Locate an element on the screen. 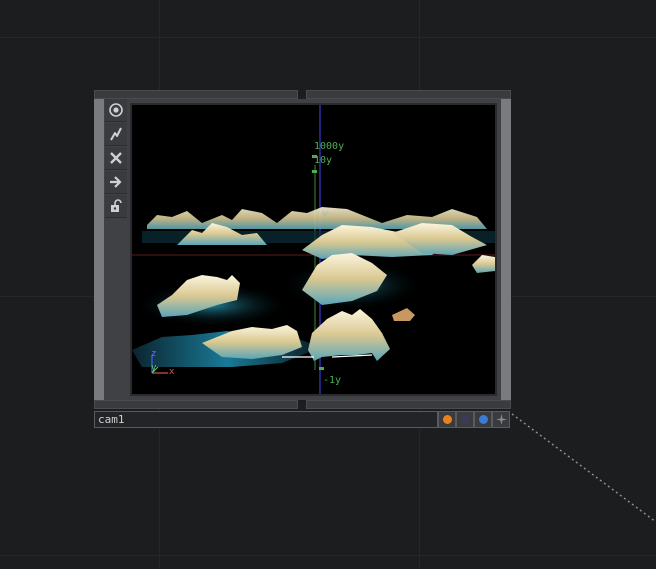  bypass-icon is located at coordinates (116, 134).